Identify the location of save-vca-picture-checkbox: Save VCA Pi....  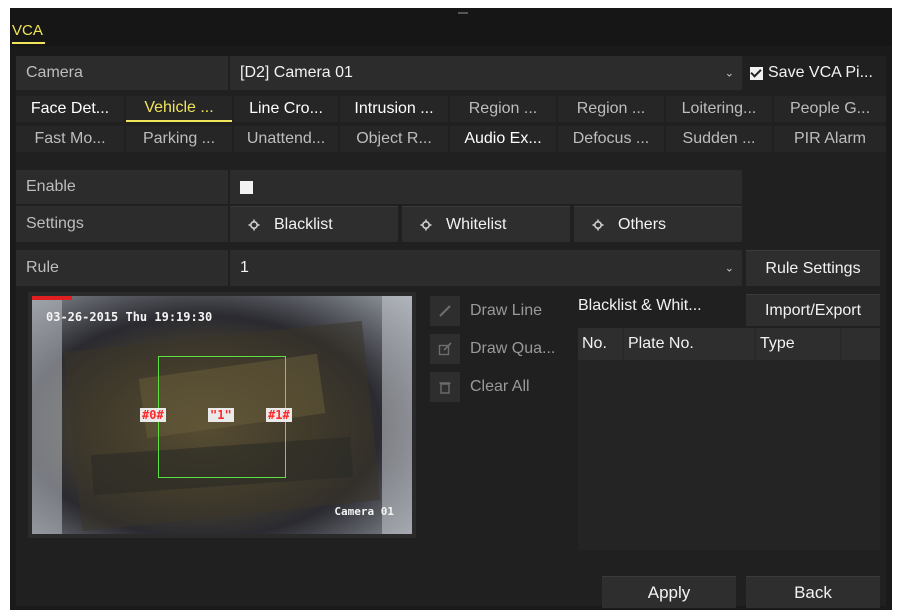
(815, 73).